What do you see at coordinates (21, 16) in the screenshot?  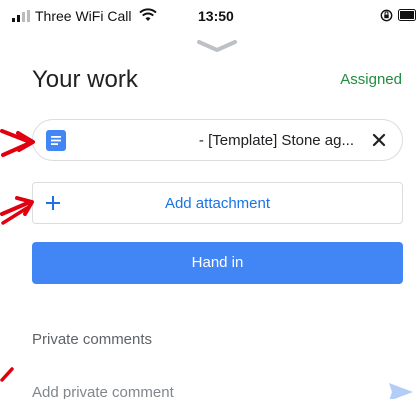 I see `signal-bars-icon` at bounding box center [21, 16].